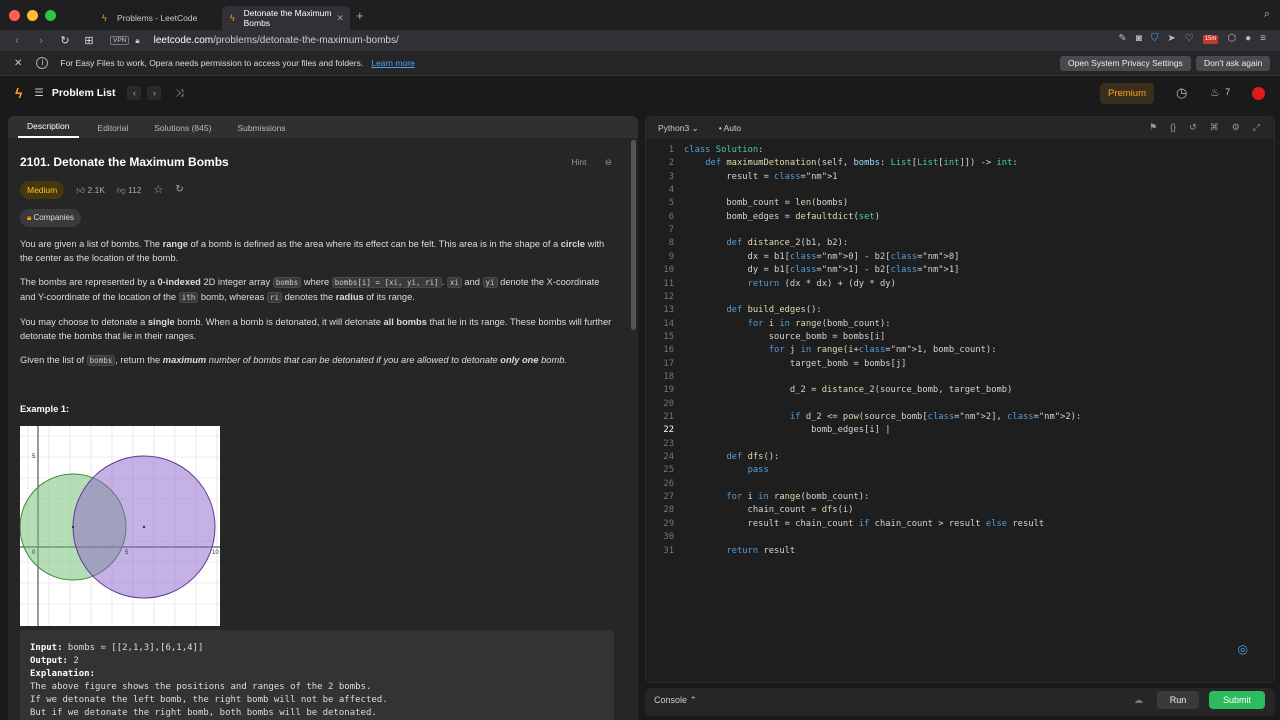 The width and height of the screenshot is (1280, 720). I want to click on description-scrollbar, so click(633, 235).